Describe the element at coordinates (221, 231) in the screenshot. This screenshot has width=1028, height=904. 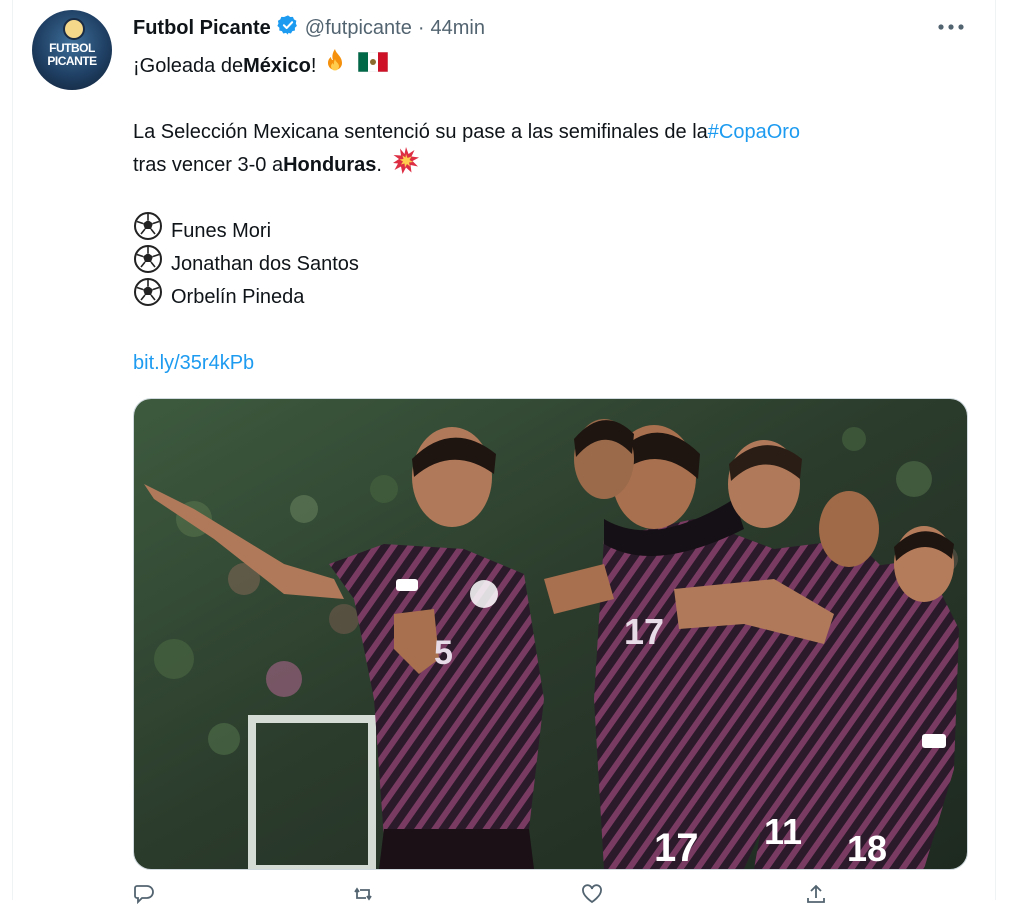
I see `scorer-name-1: Funes Mori` at that location.